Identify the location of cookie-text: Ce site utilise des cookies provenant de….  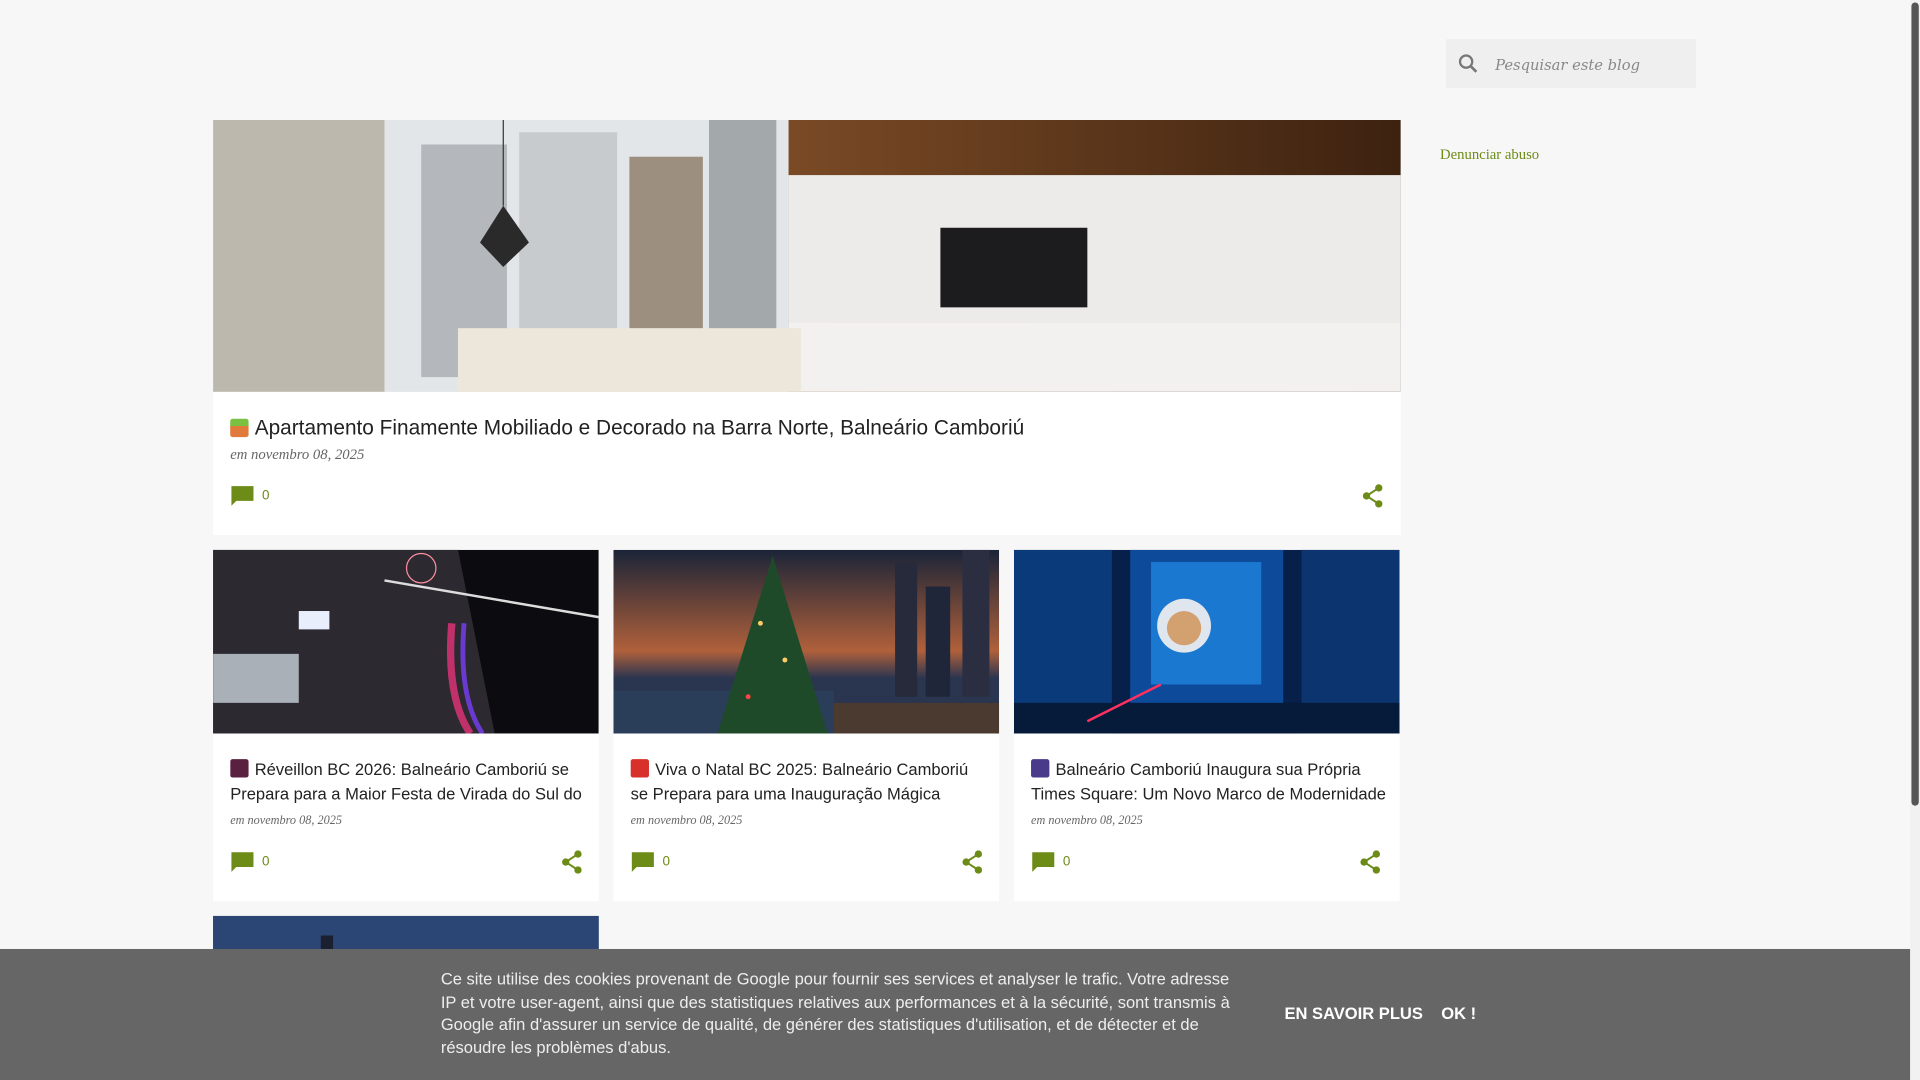
(835, 1013).